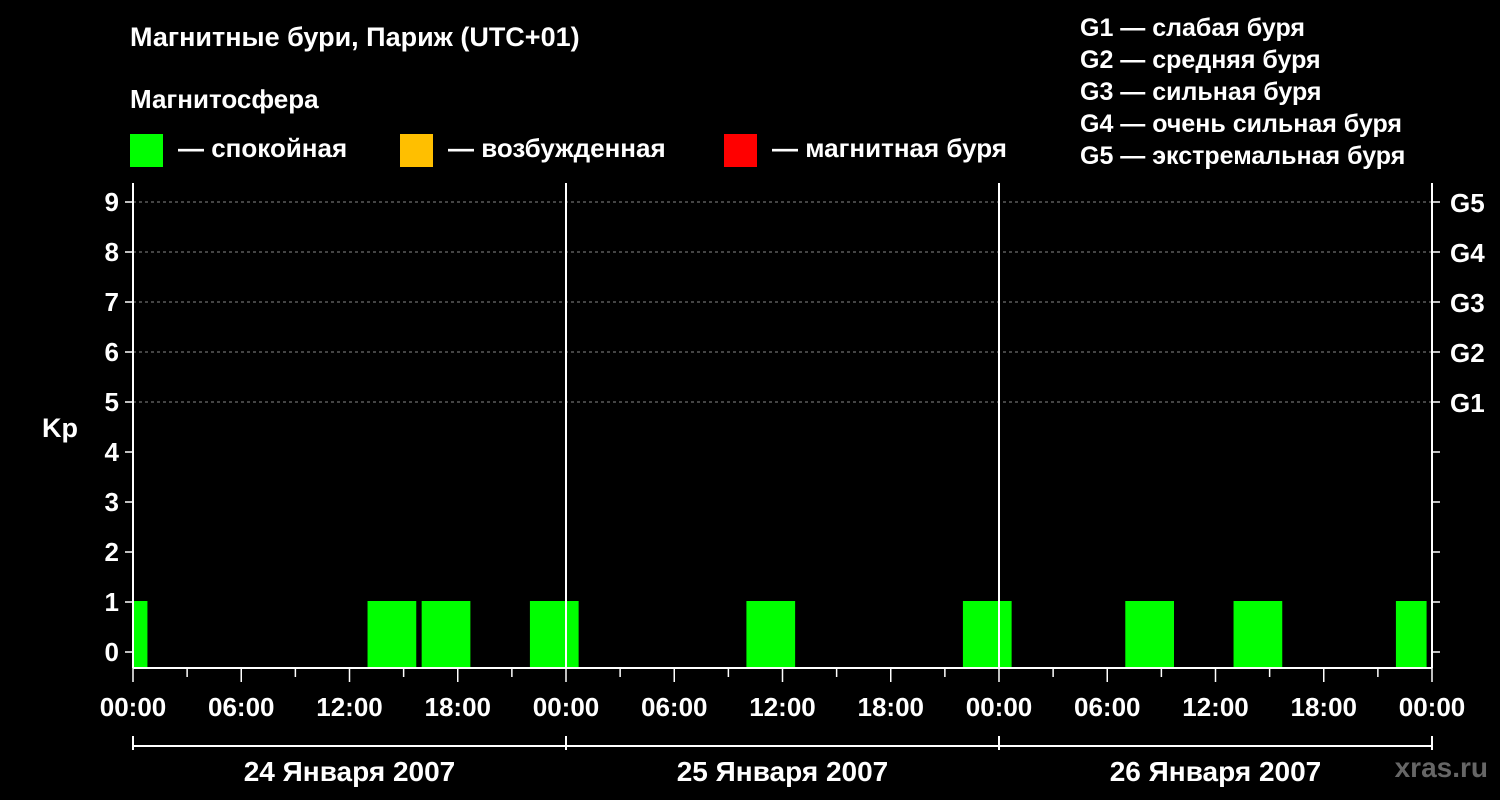 This screenshot has height=800, width=1500. I want to click on y-tick-label: 5, so click(112, 402).